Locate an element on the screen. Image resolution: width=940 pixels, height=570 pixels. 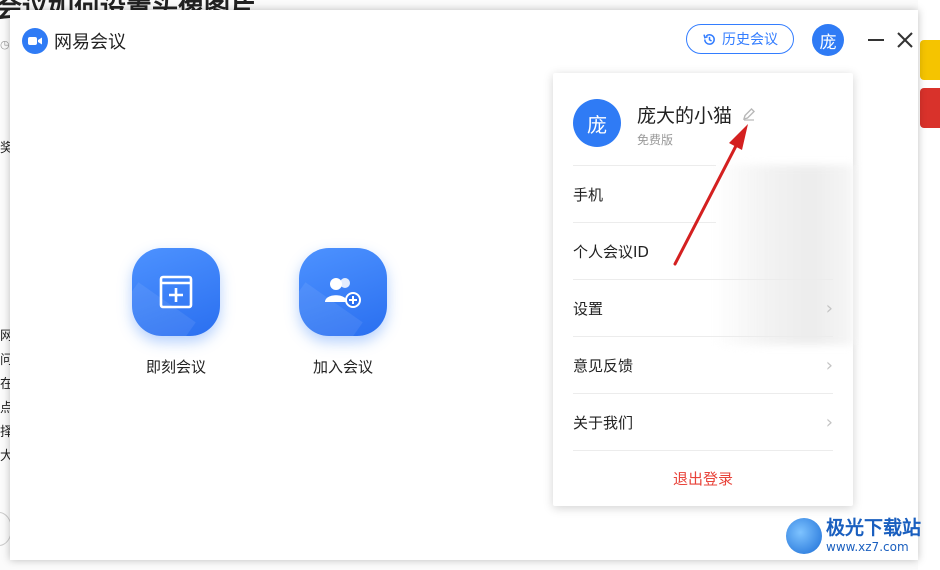
watermark-logo is located at coordinates (804, 536).